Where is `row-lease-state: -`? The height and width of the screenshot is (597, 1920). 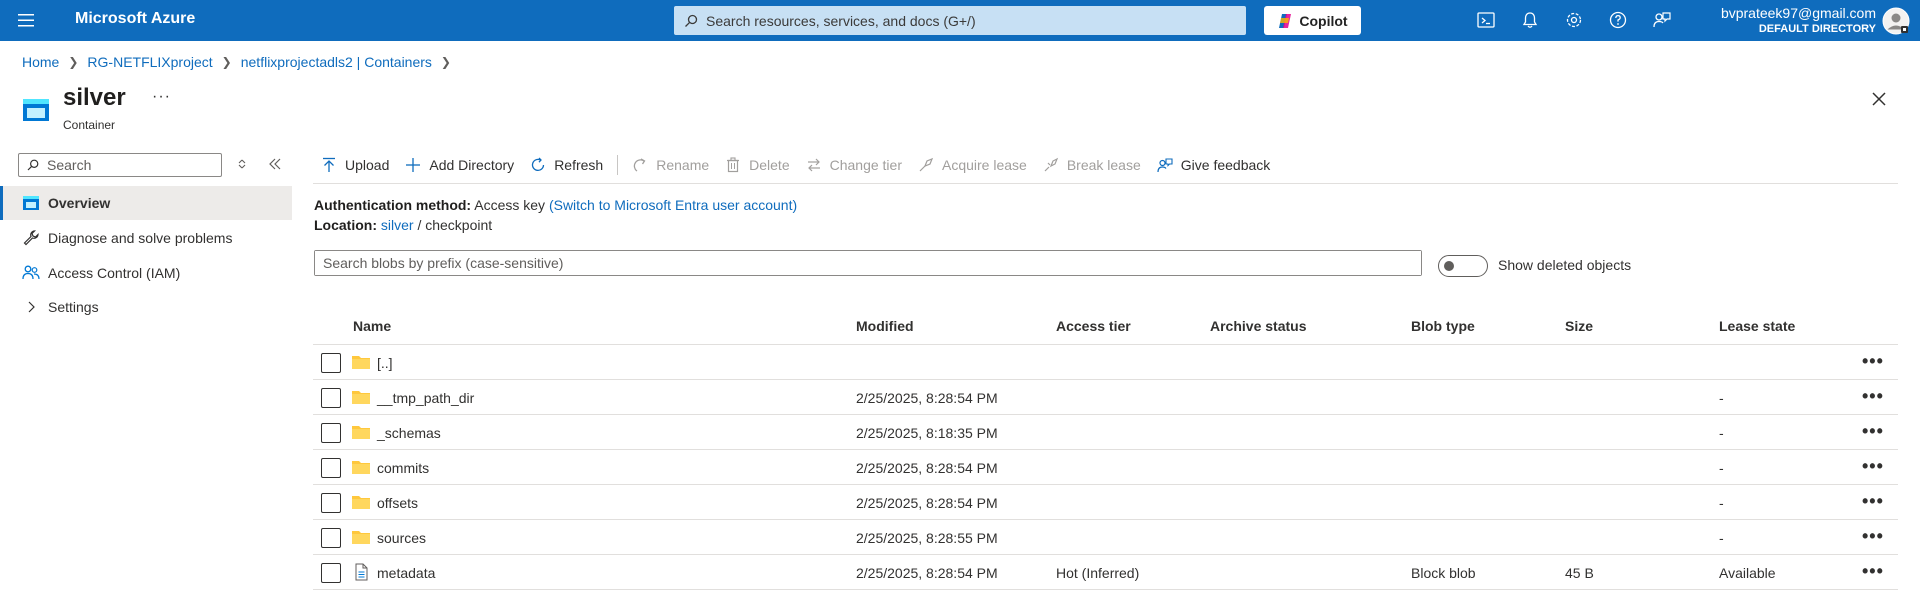
row-lease-state: - is located at coordinates (1721, 468).